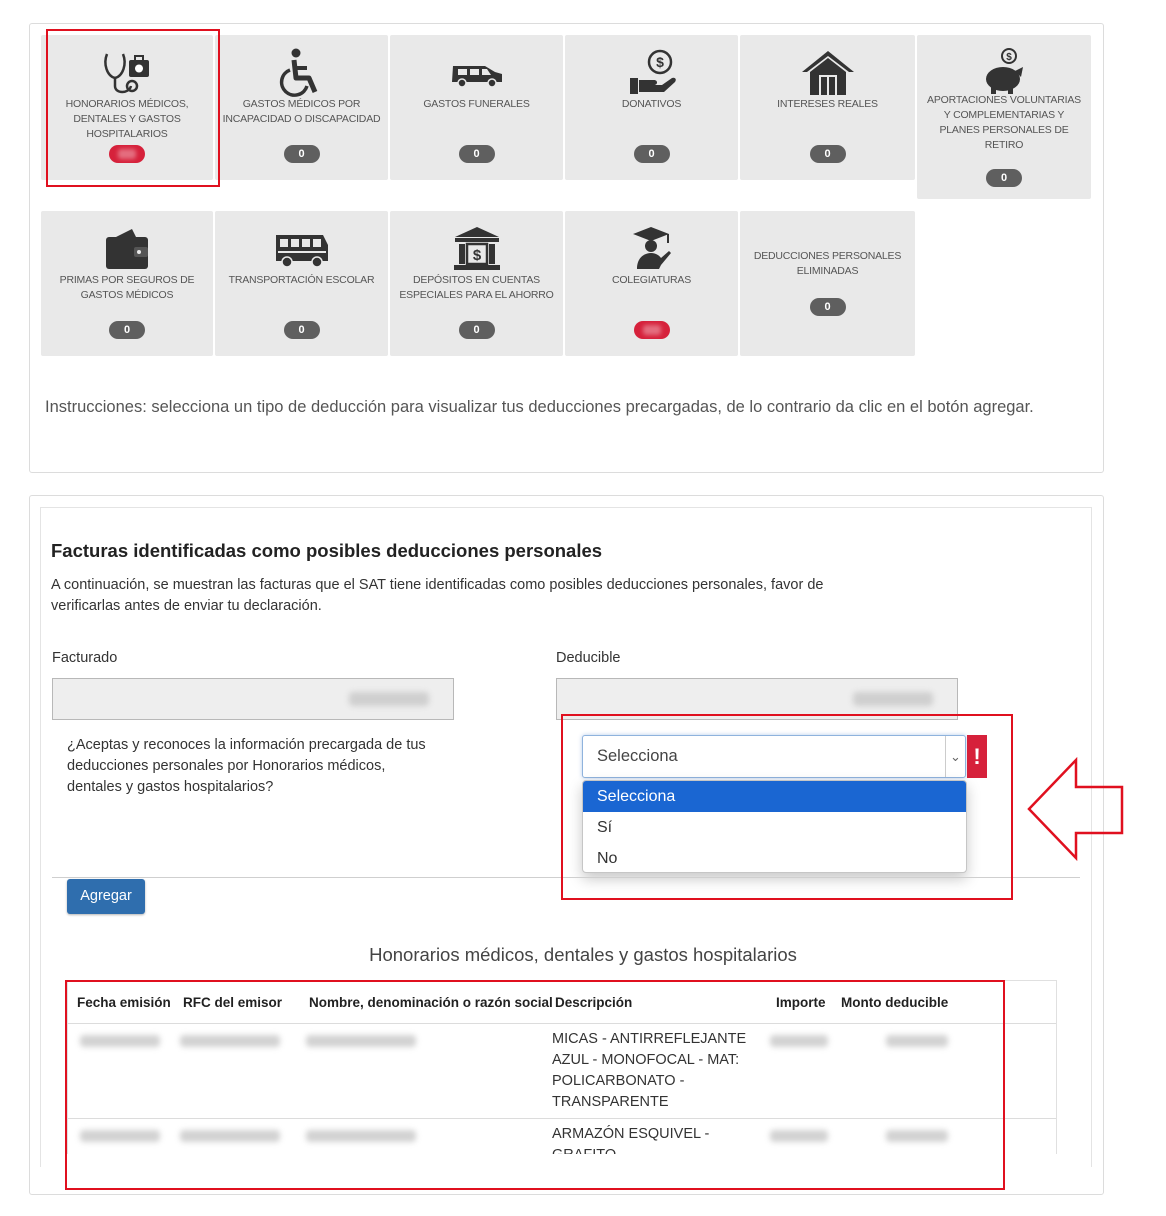  I want to click on deductible-label: Deducible, so click(588, 658).